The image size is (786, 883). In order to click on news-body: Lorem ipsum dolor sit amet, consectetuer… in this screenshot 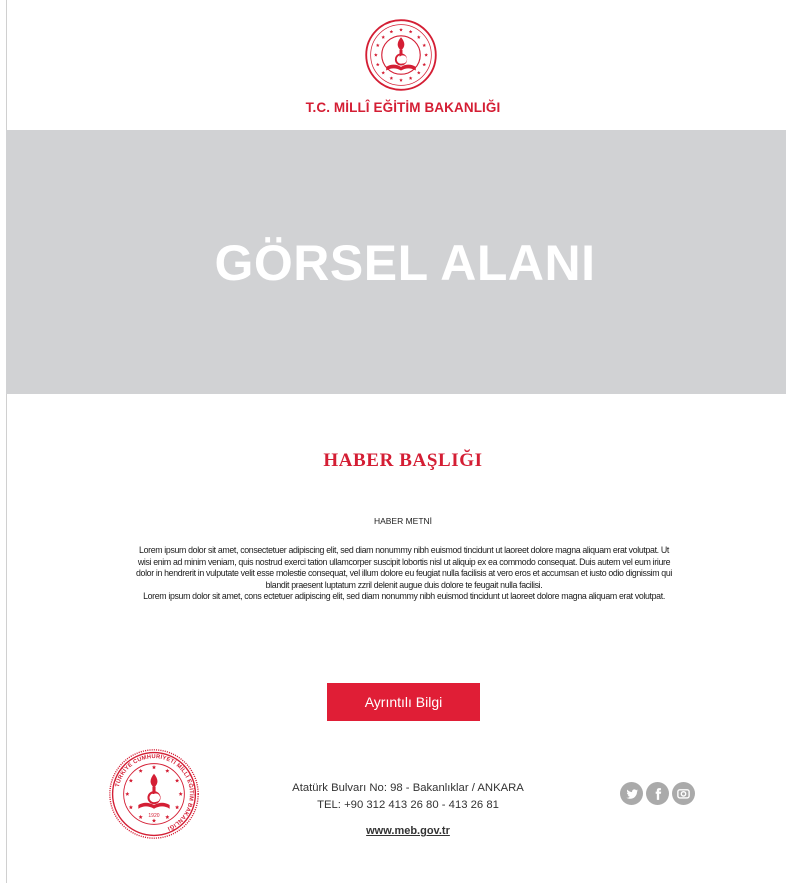, I will do `click(404, 574)`.